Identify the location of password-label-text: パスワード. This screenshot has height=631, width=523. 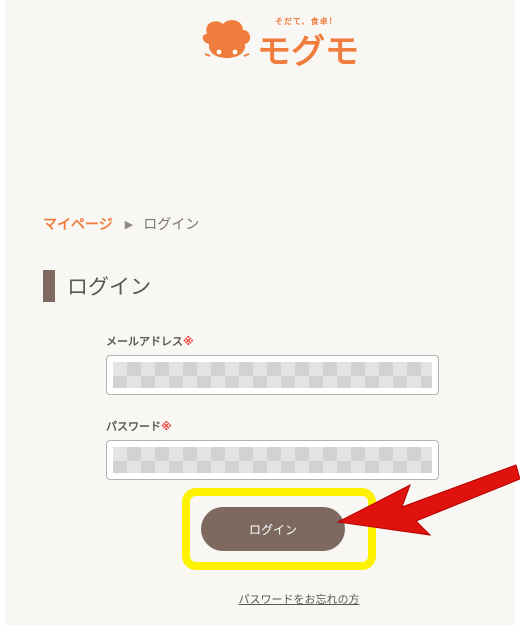
(133, 426).